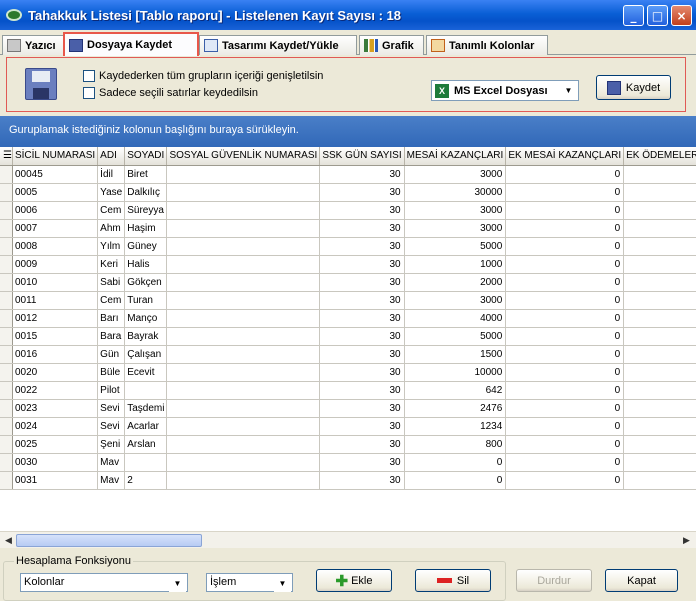 This screenshot has width=696, height=601. I want to click on table-cell: 800, so click(455, 444).